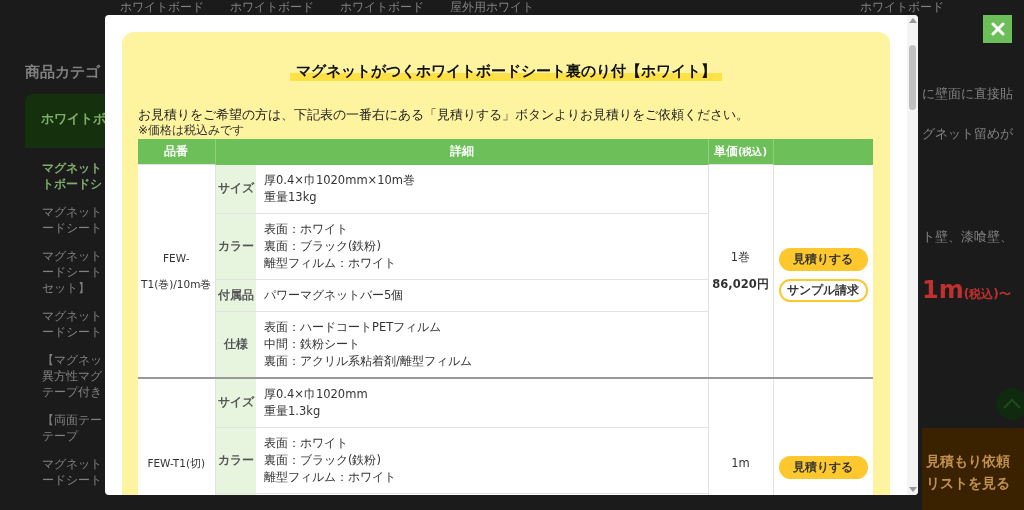 This screenshot has height=510, width=1024. Describe the element at coordinates (968, 237) in the screenshot. I see `description-text: ト壁、漆喰壁、` at that location.